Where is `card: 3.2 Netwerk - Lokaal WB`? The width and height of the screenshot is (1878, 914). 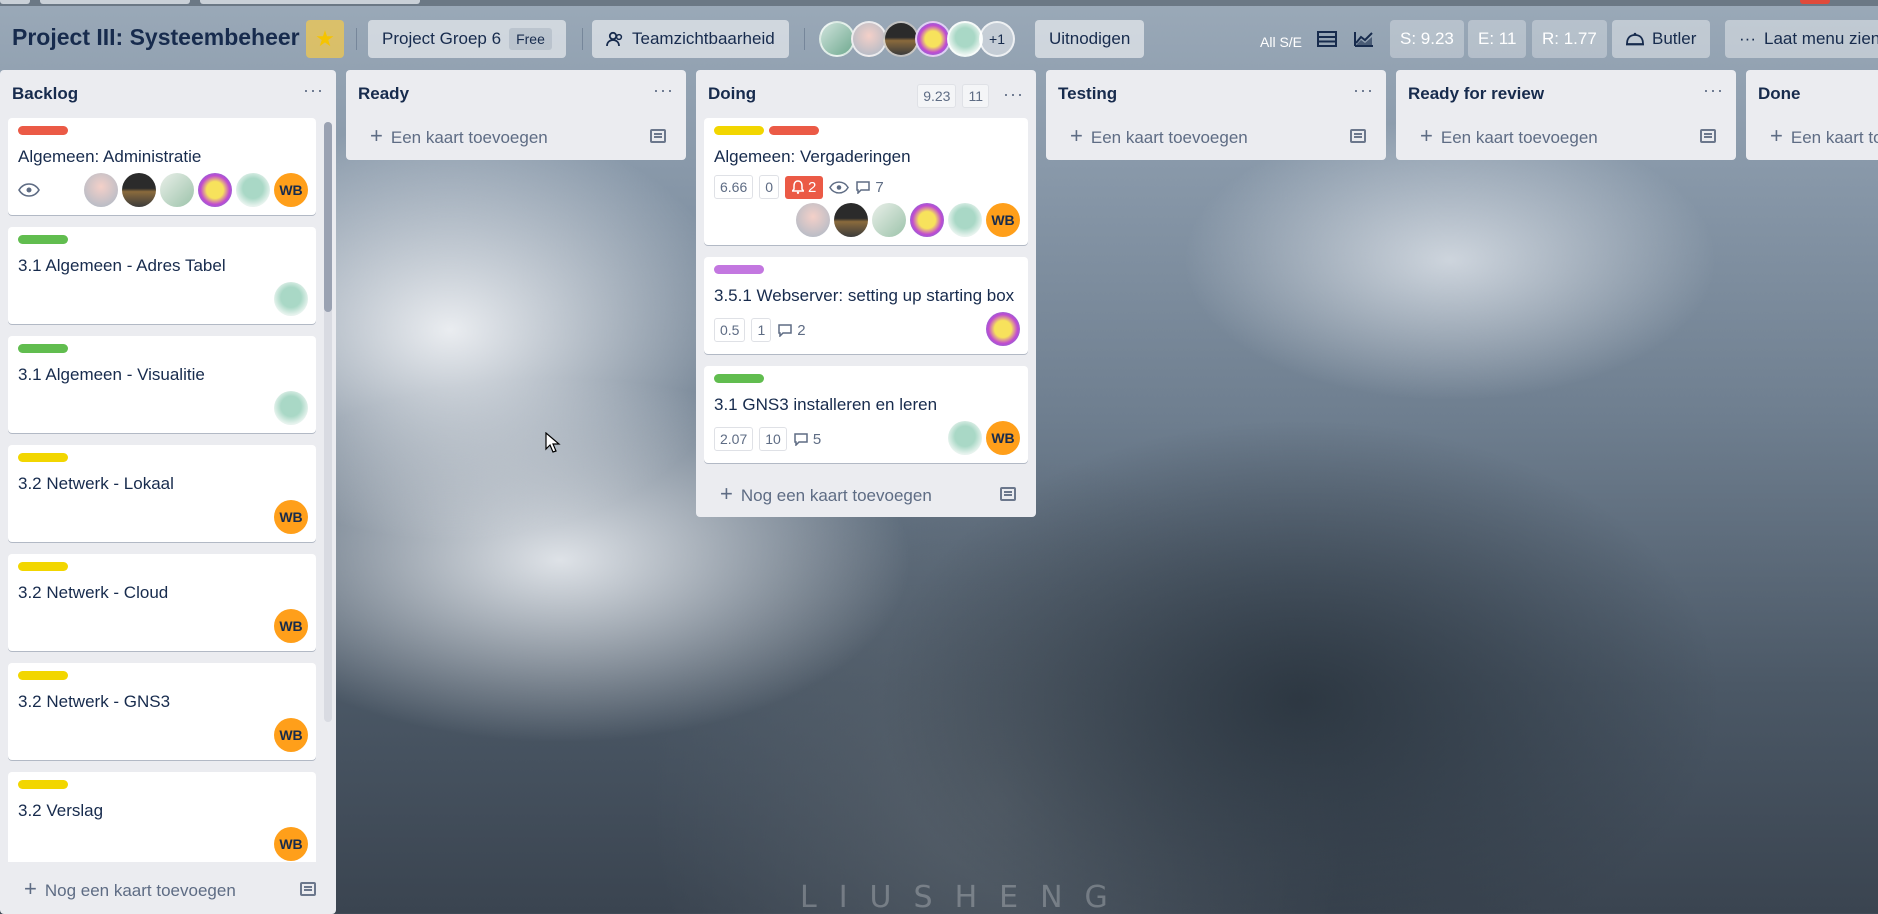 card: 3.2 Netwerk - Lokaal WB is located at coordinates (162, 493).